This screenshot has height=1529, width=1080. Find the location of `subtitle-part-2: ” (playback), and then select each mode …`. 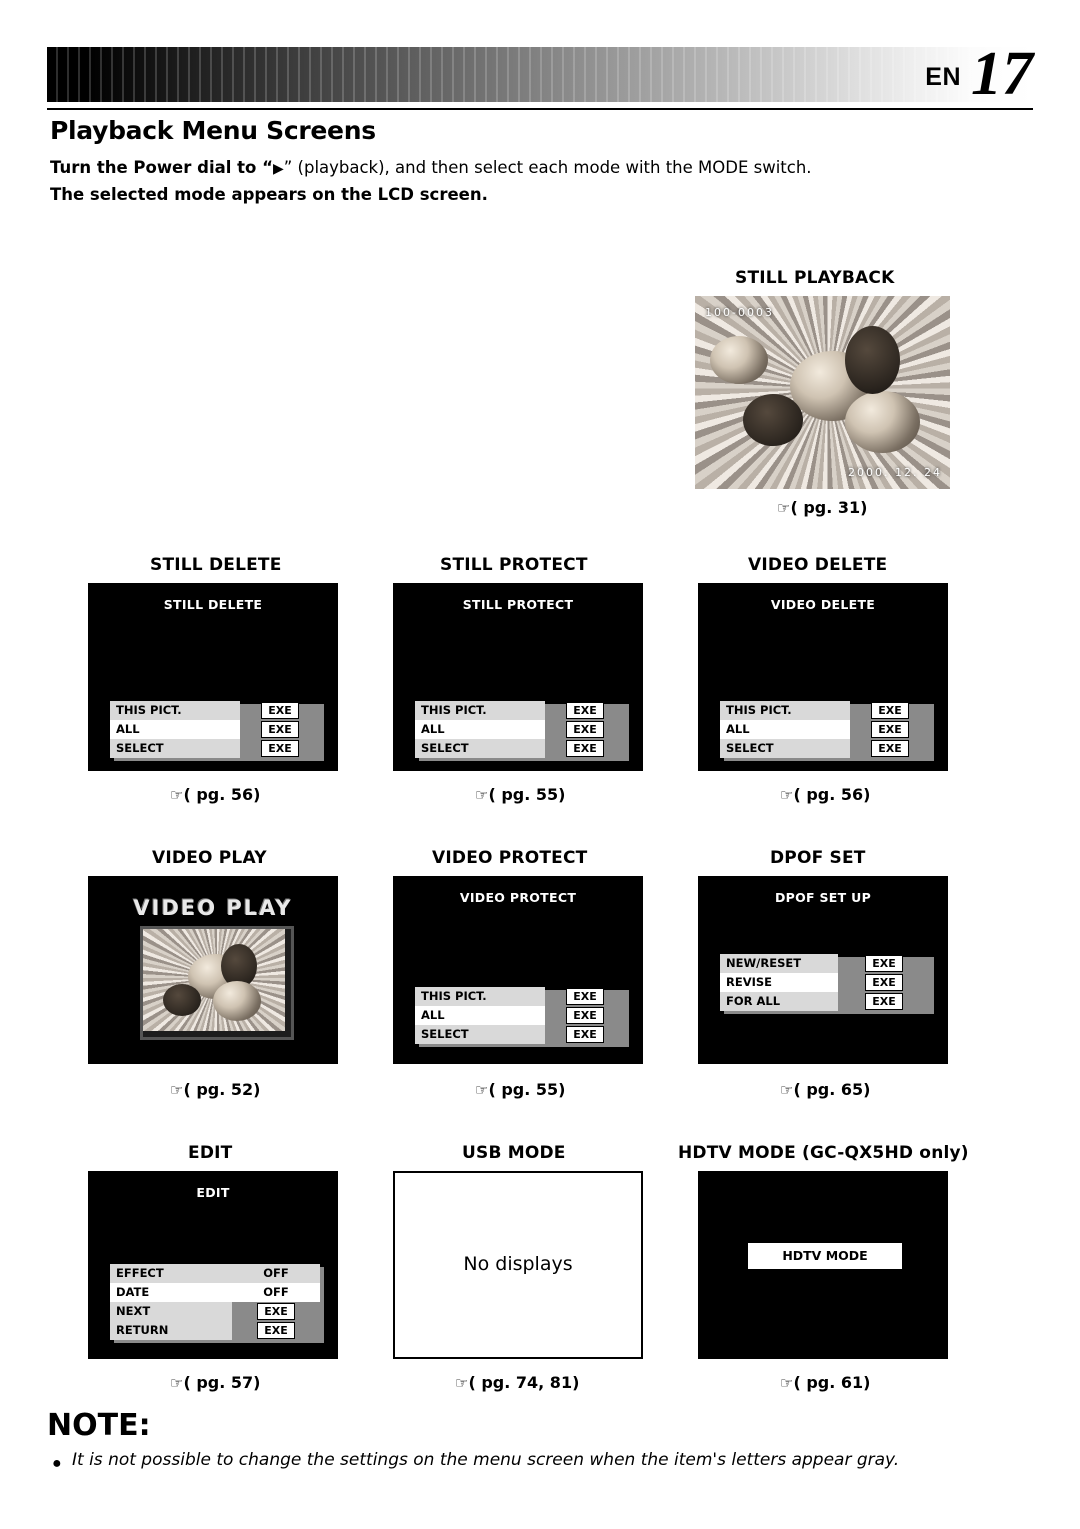

subtitle-part-2: ” (playback), and then select each mode … is located at coordinates (547, 167).